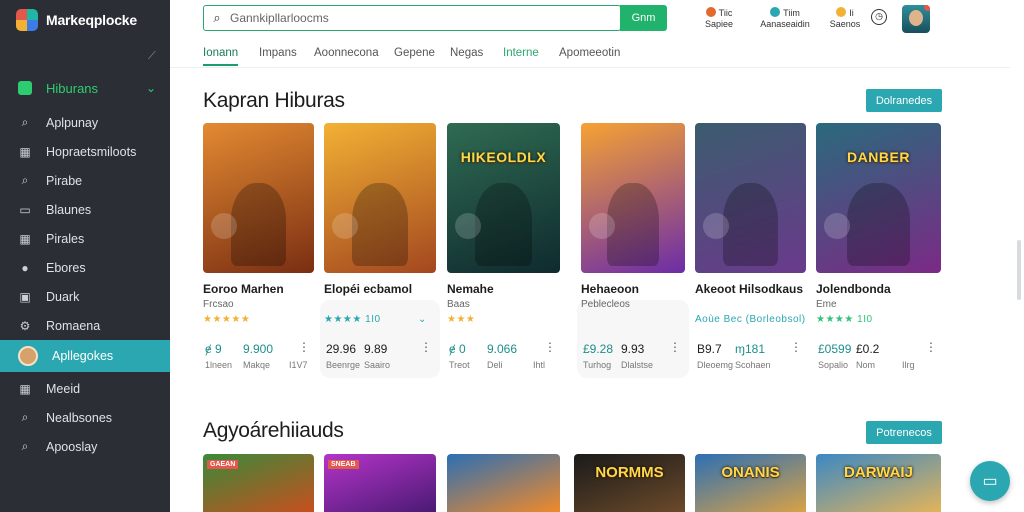 This screenshot has width=1024, height=512. What do you see at coordinates (826, 304) in the screenshot?
I see `card-subtitle: Eme` at bounding box center [826, 304].